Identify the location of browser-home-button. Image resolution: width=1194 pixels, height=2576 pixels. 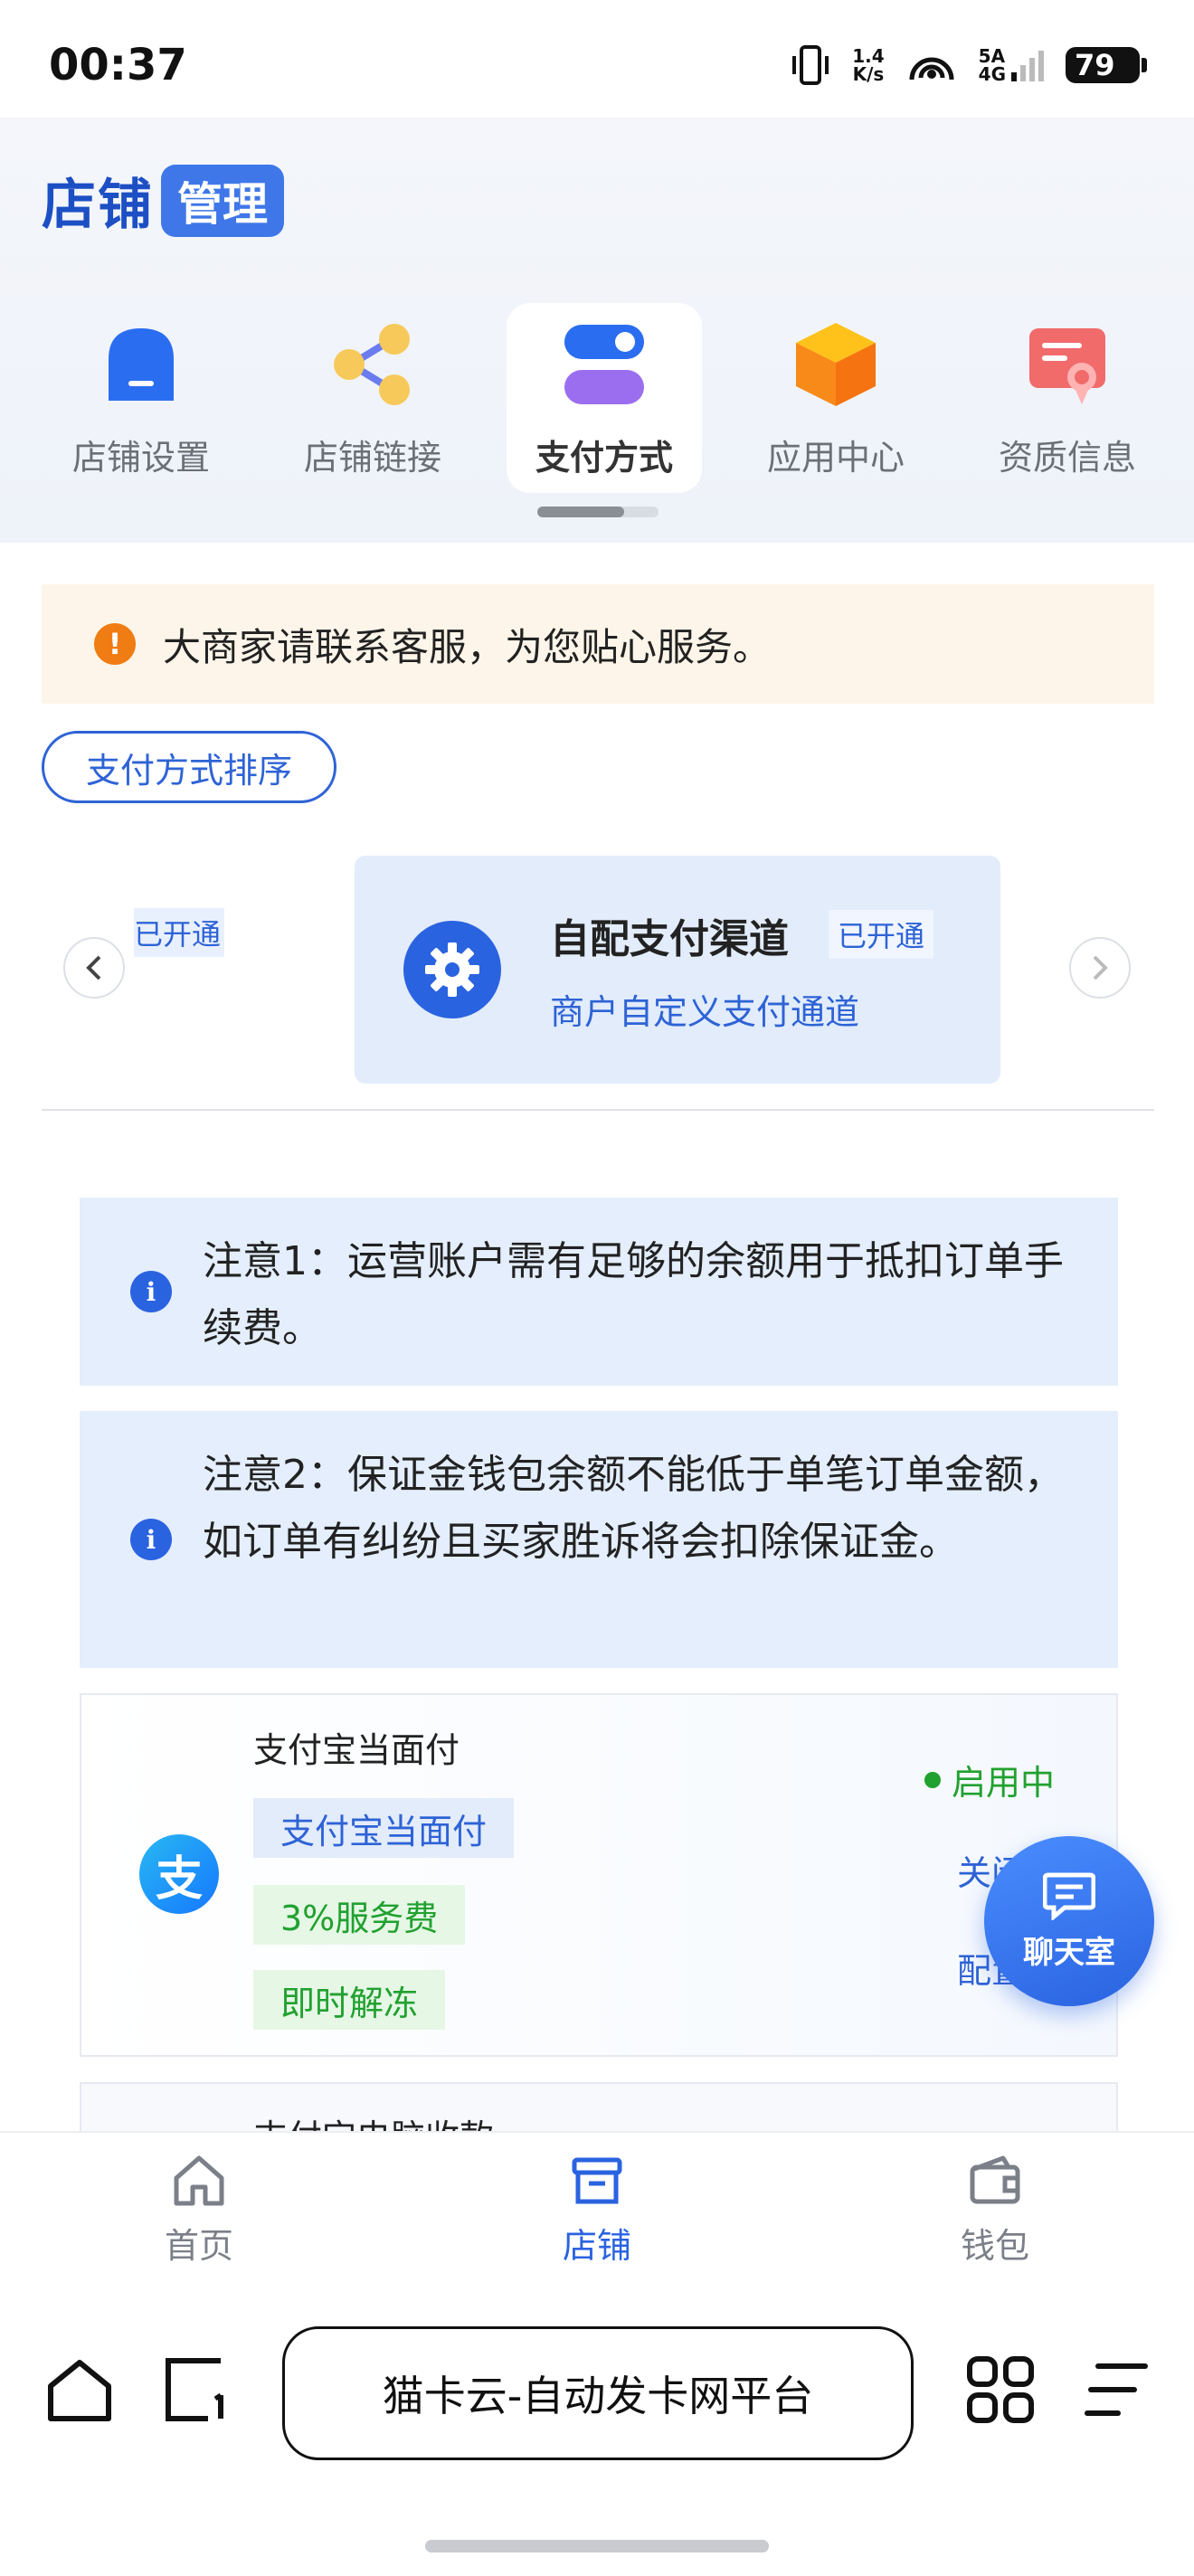
(79, 2391).